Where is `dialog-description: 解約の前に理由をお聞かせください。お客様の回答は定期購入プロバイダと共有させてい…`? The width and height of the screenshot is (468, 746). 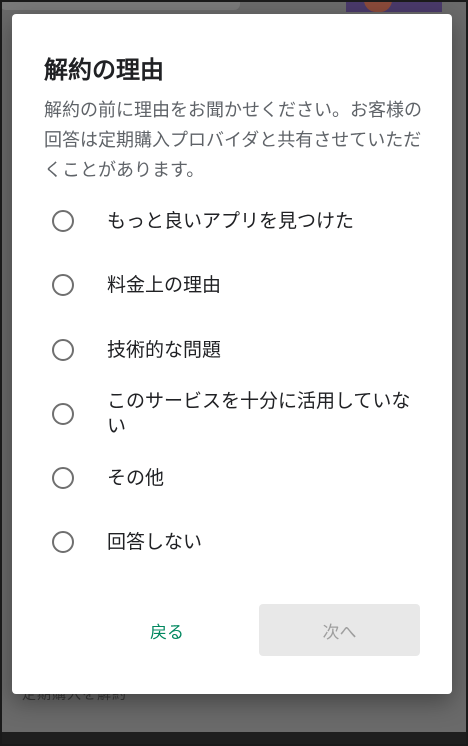
dialog-description: 解約の前に理由をお聞かせください。お客様の回答は定期購入プロバイダと共有させてい… is located at coordinates (233, 140).